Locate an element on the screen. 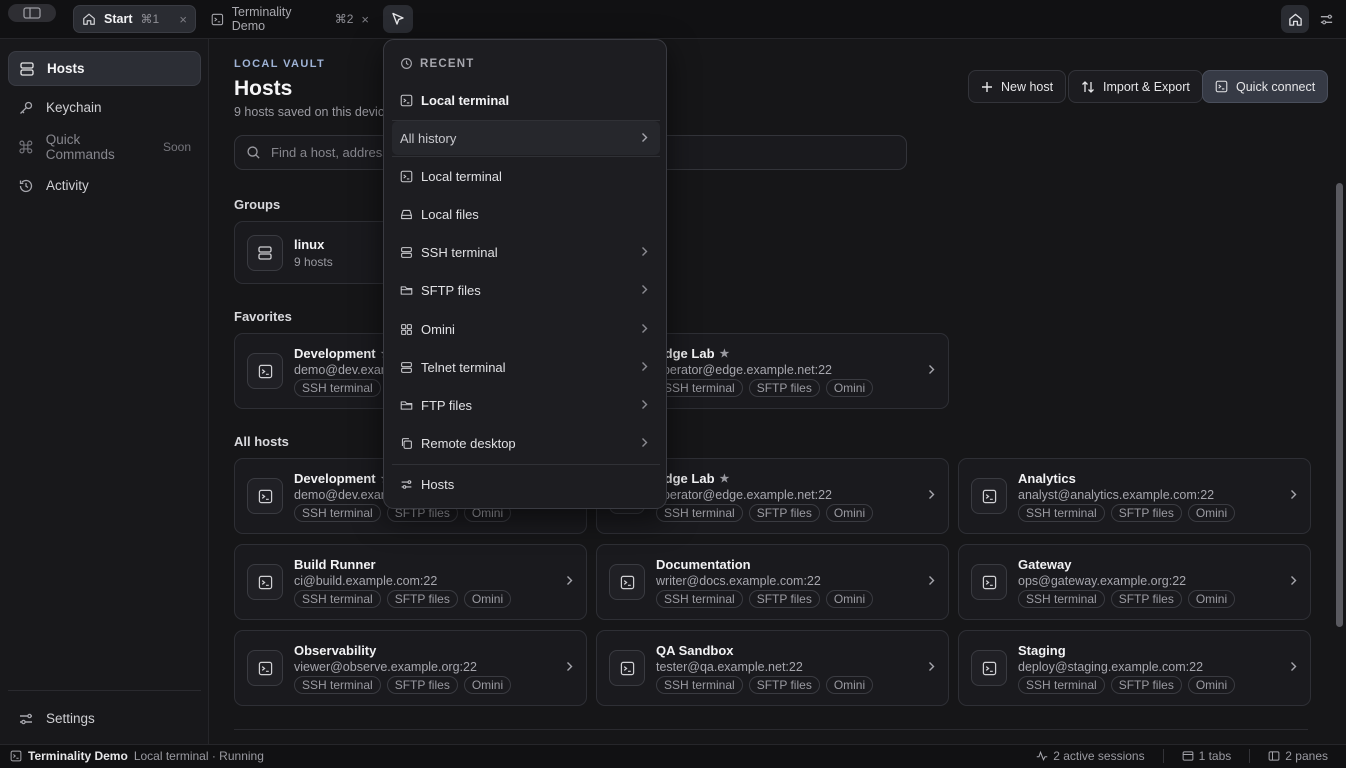  status-separator is located at coordinates (1163, 756).